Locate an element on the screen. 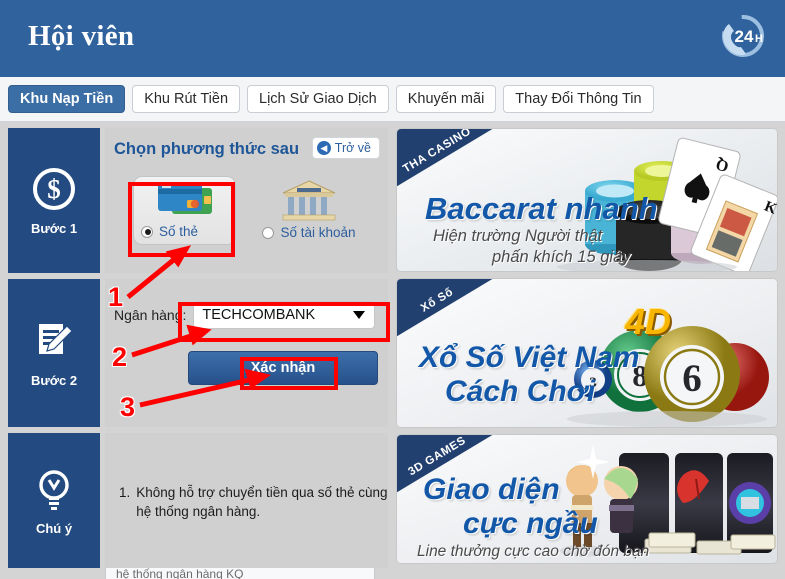 Image resolution: width=785 pixels, height=579 pixels. banner-xo-so: 8 3 6 Xổ Số 4D Xổ Số Việt Nam Cách Chơi is located at coordinates (587, 353).